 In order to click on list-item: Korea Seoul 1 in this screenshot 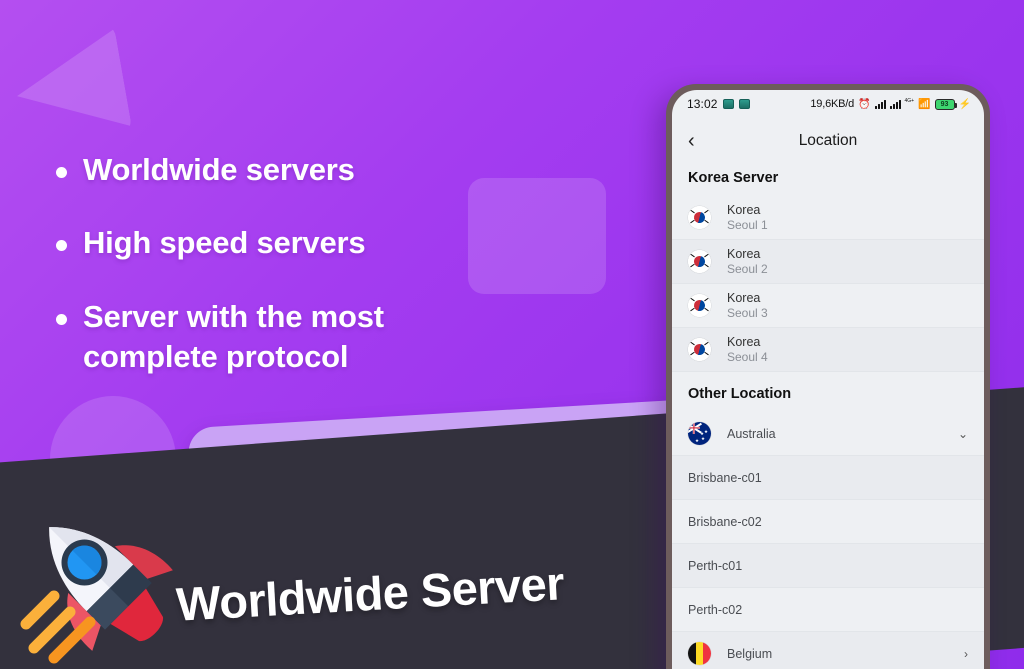, I will do `click(828, 218)`.